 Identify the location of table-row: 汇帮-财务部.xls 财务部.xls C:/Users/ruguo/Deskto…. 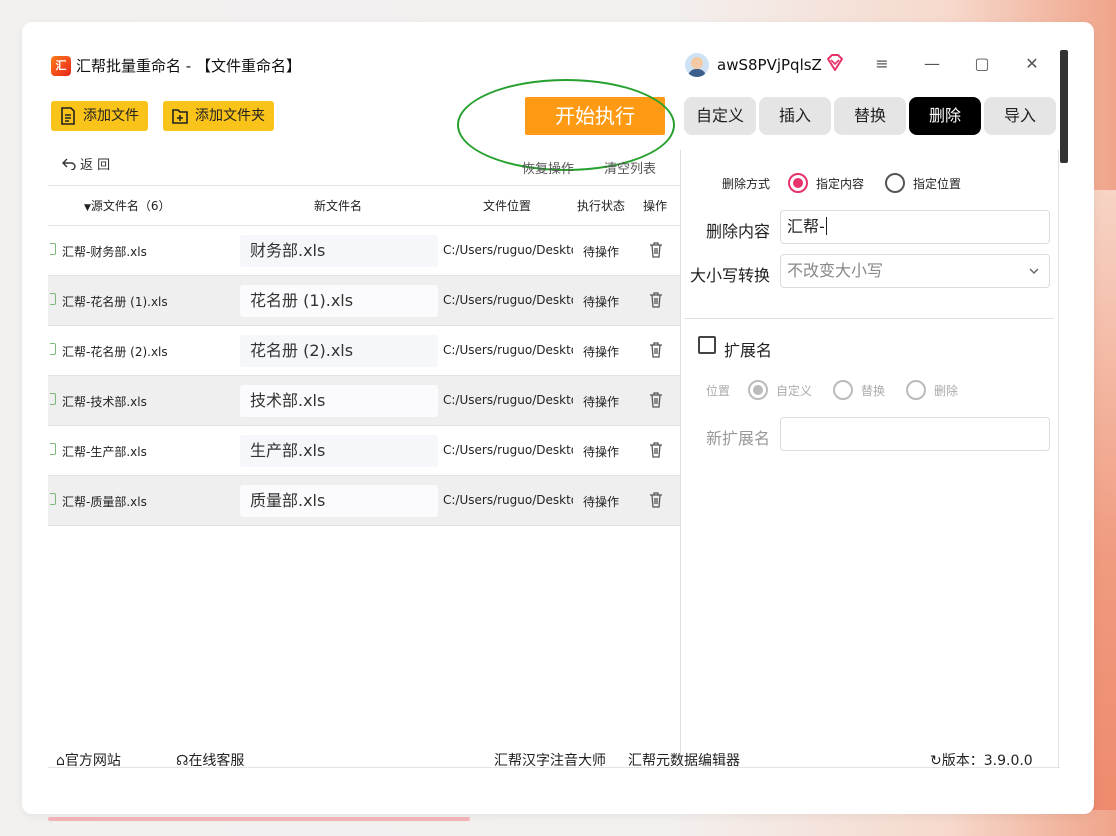
(364, 251).